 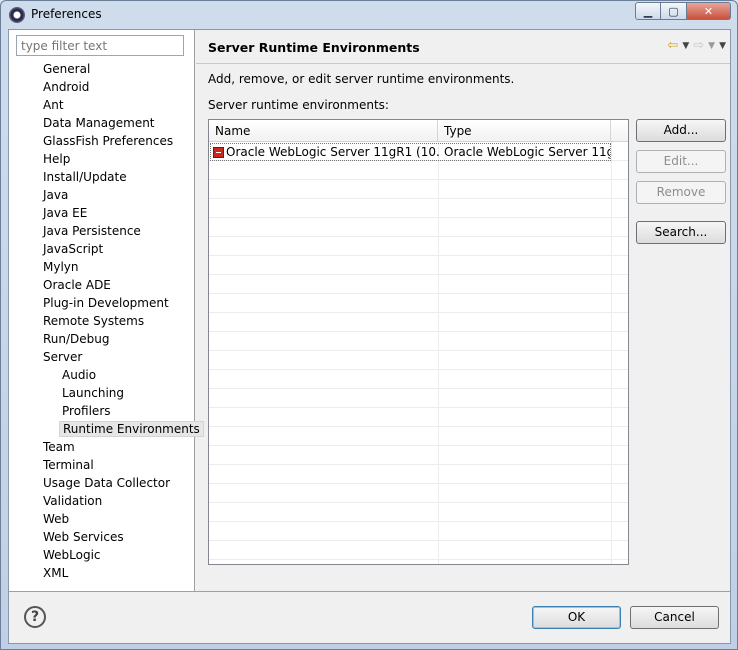 I want to click on weblogic-server-icon, so click(x=218, y=152).